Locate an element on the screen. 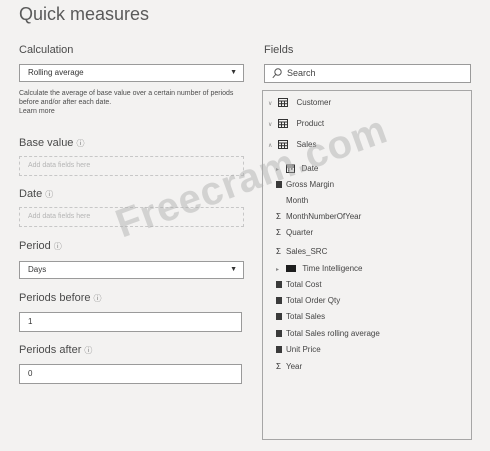 This screenshot has height=451, width=490. periods-before-label: Periods before ⓘ is located at coordinates (60, 298).